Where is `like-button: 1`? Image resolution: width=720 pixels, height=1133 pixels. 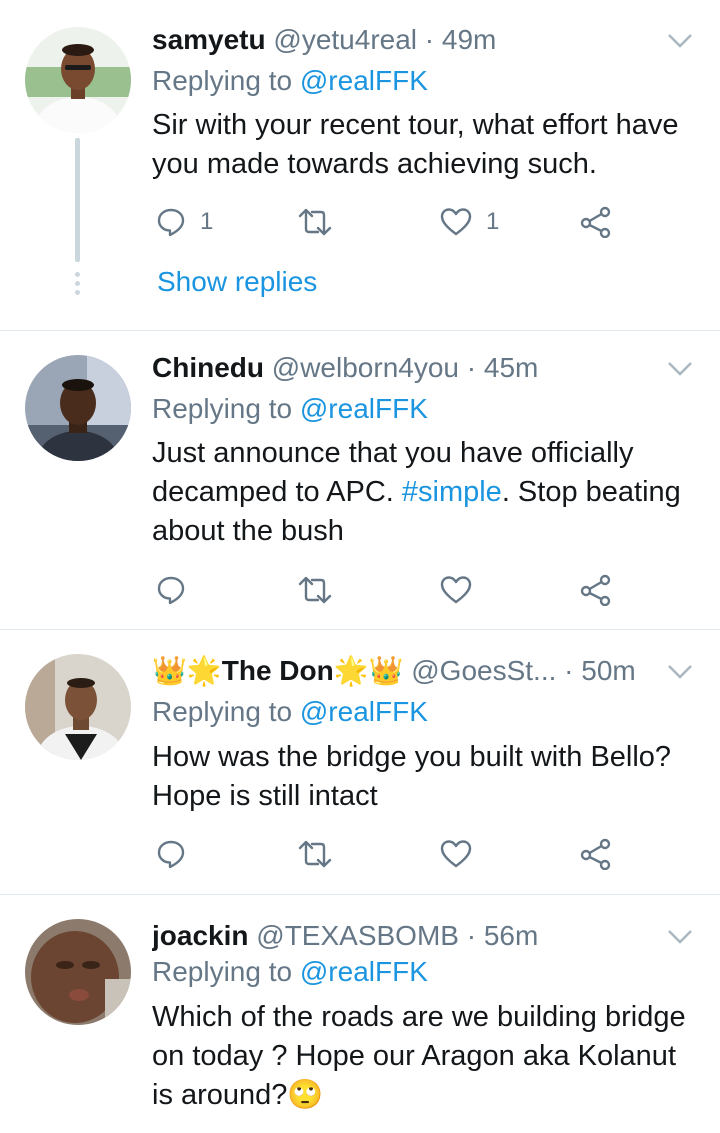 like-button: 1 is located at coordinates (469, 222).